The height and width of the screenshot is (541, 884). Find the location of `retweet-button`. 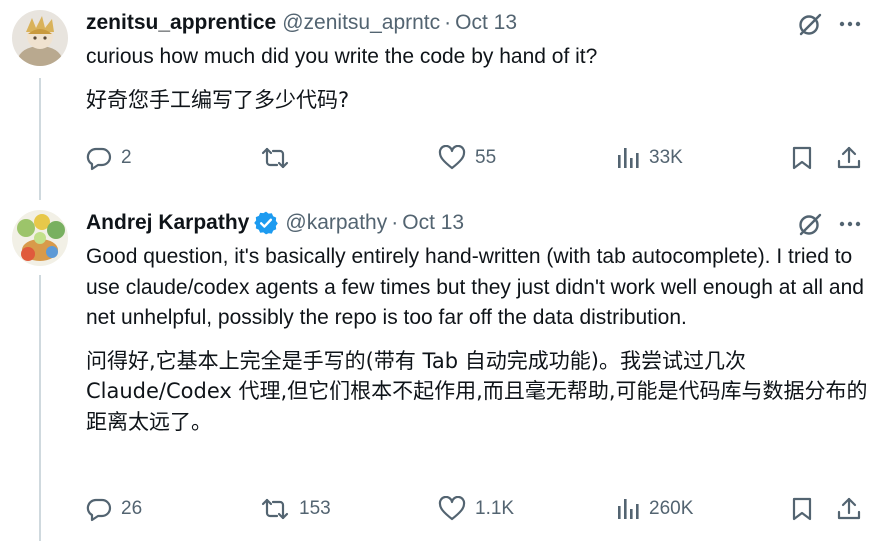

retweet-button is located at coordinates (279, 158).